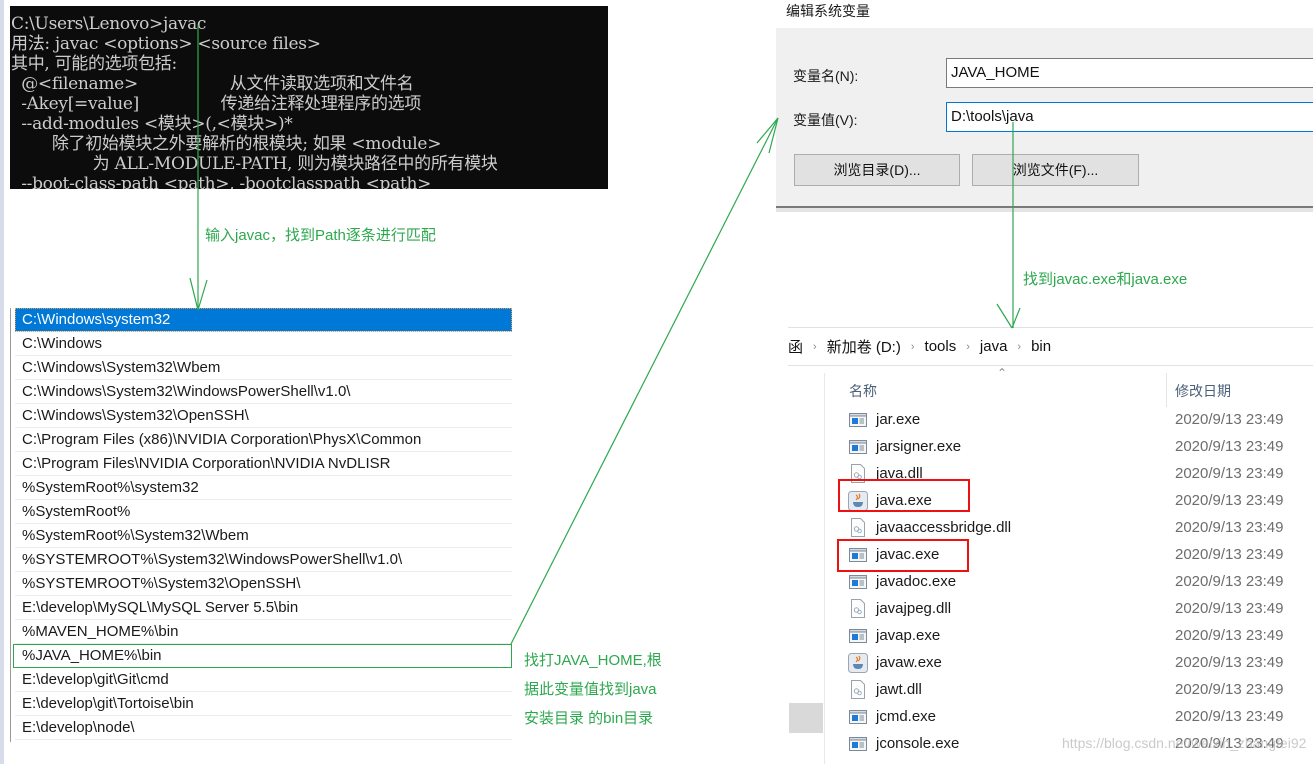  Describe the element at coordinates (1078, 716) in the screenshot. I see `file-row: jcmd.exe 2020/9/13 23:49` at that location.